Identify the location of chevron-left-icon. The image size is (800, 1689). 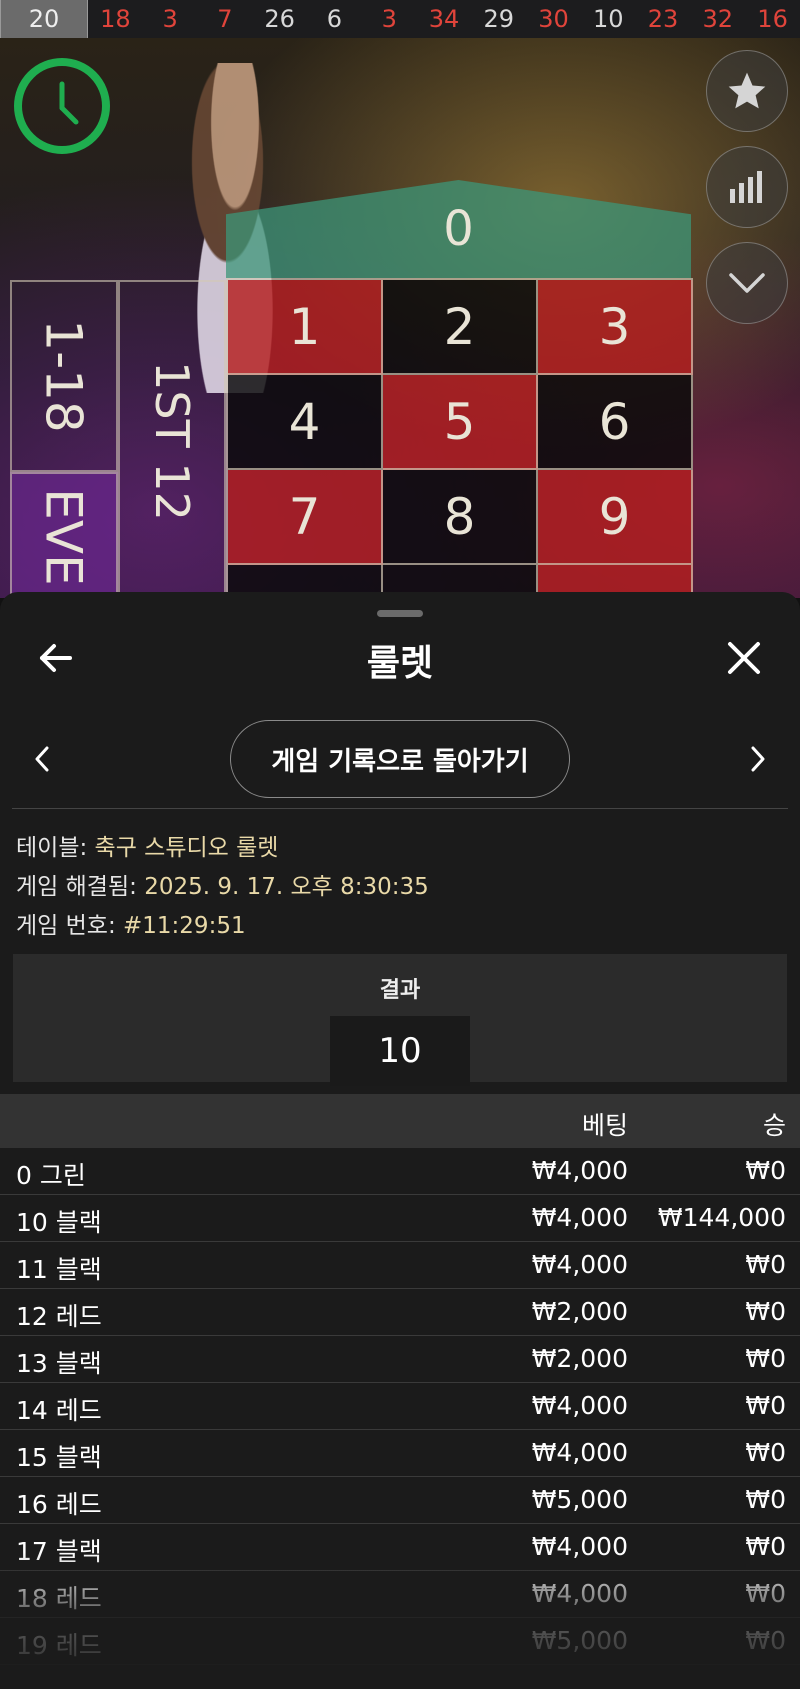
(42, 759).